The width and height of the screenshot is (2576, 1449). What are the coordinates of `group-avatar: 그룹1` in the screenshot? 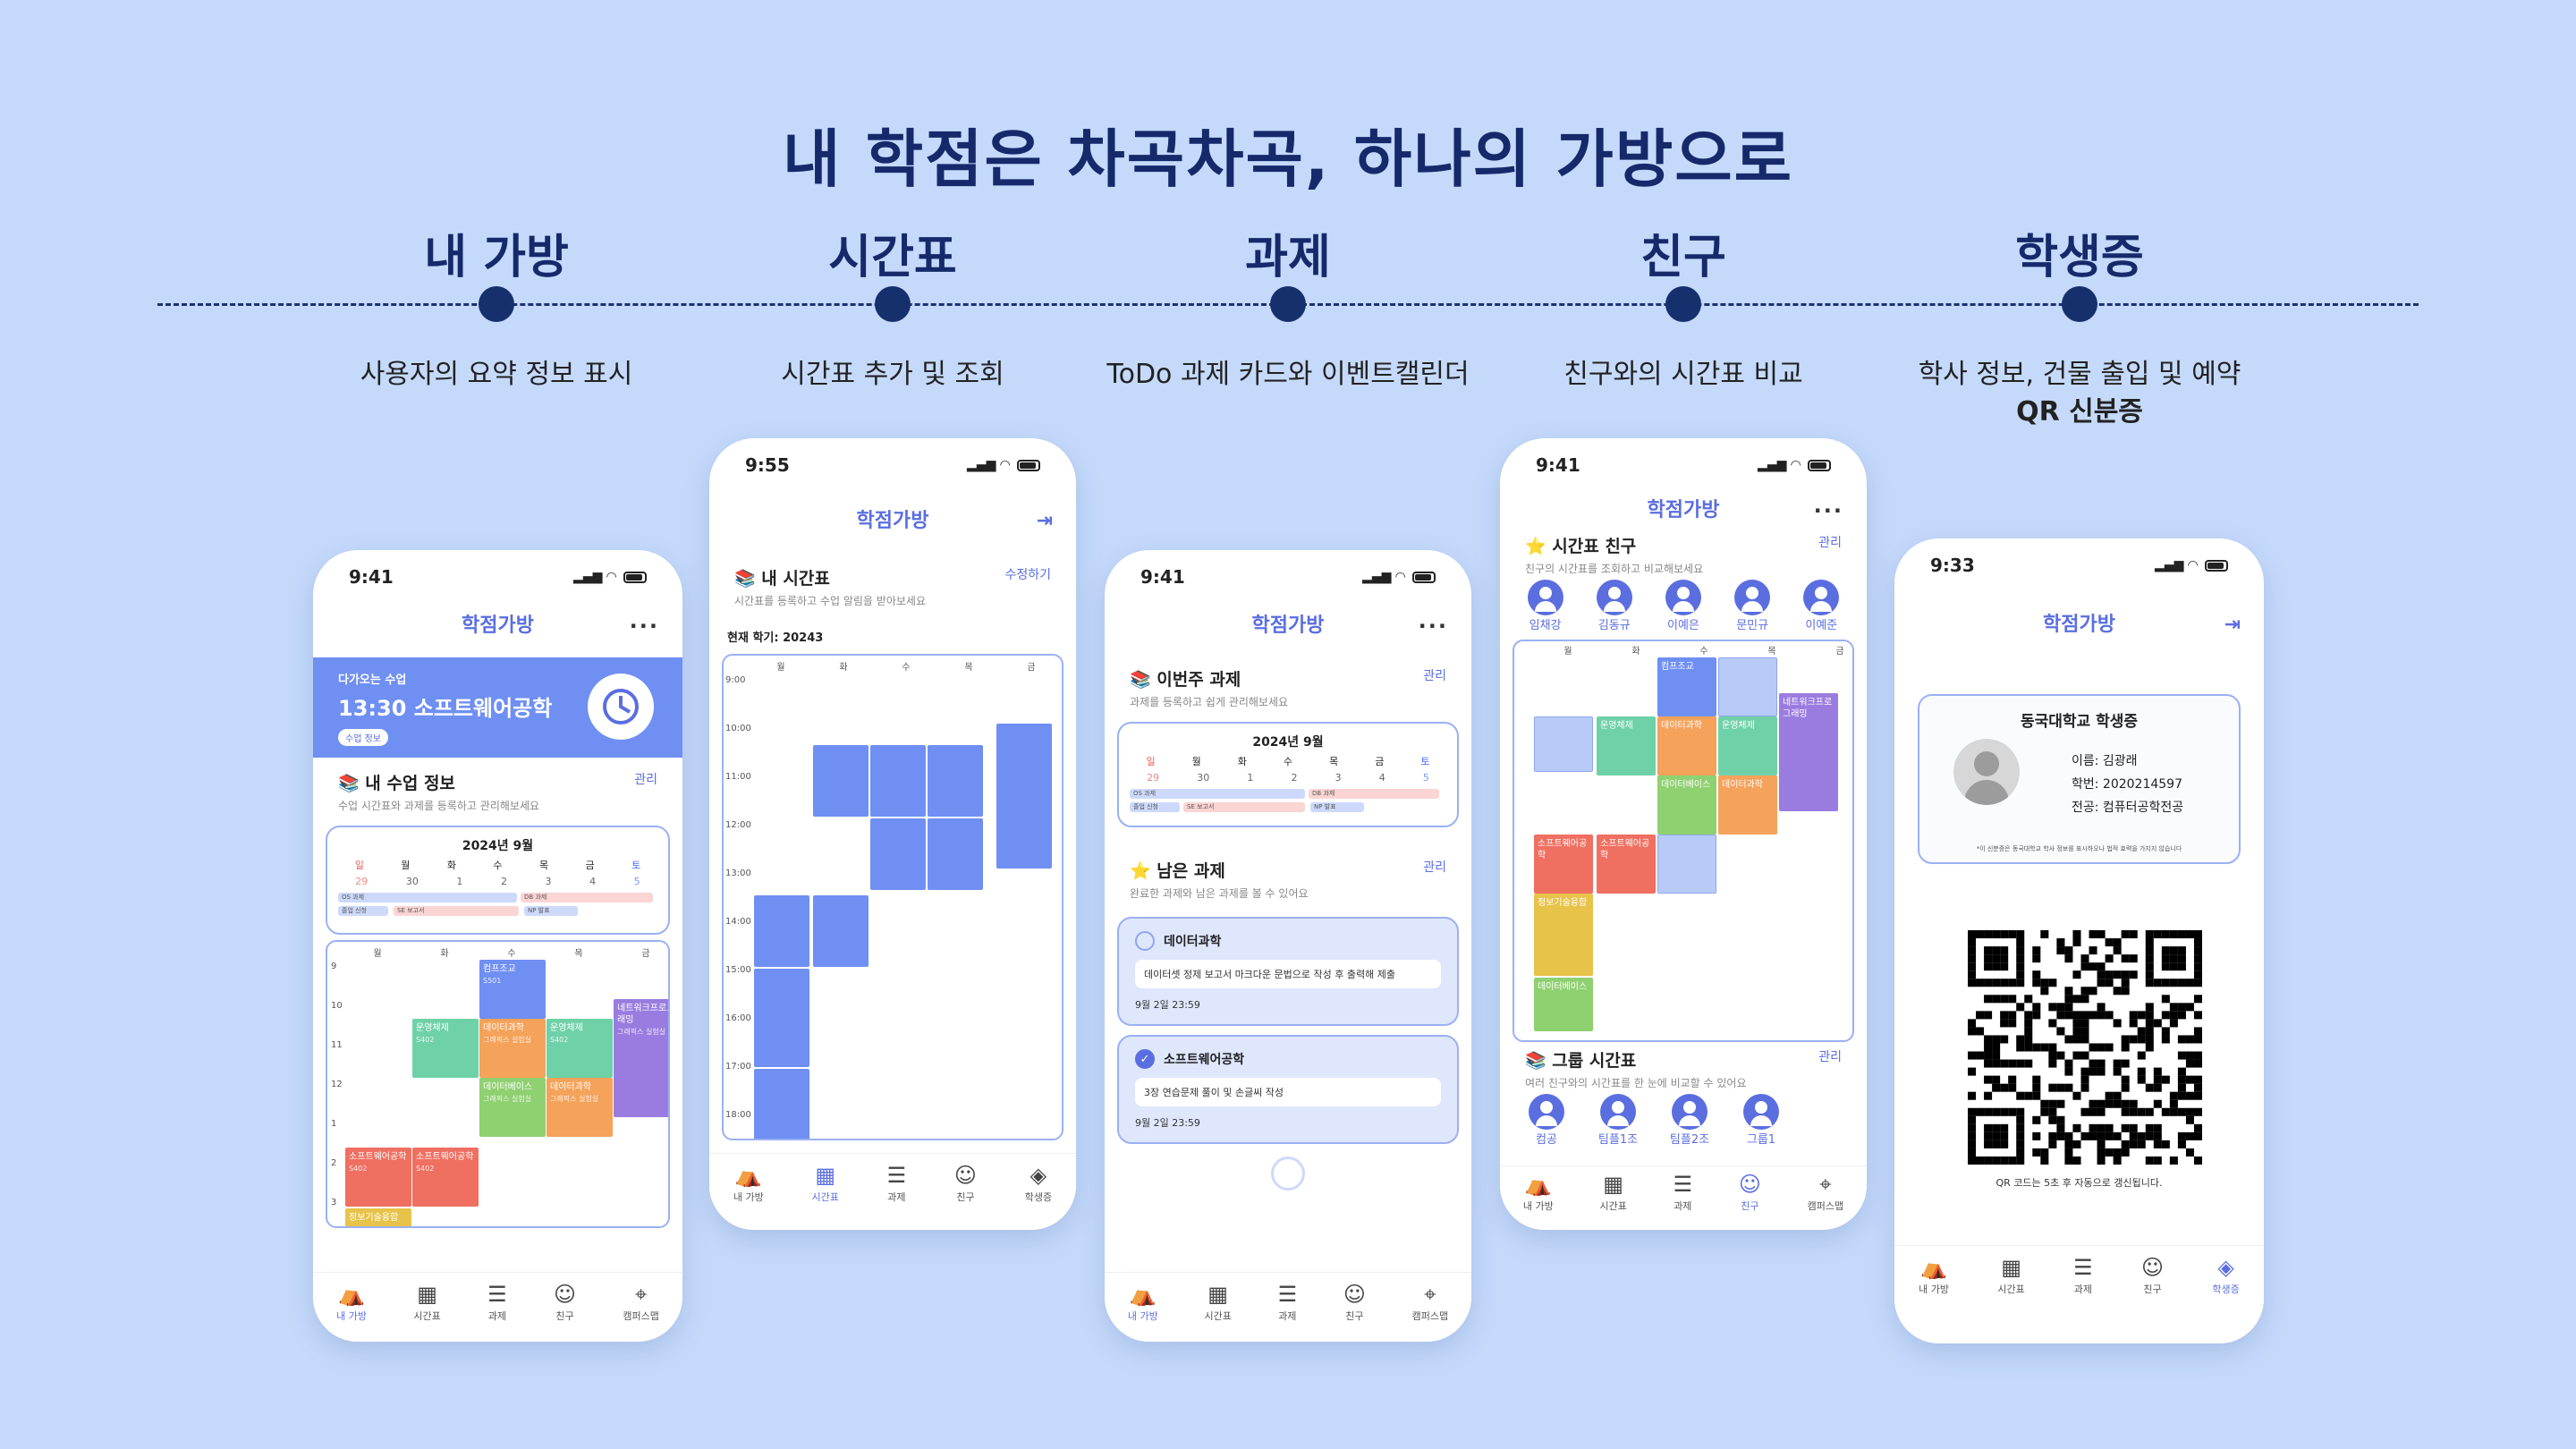 It's located at (1761, 1120).